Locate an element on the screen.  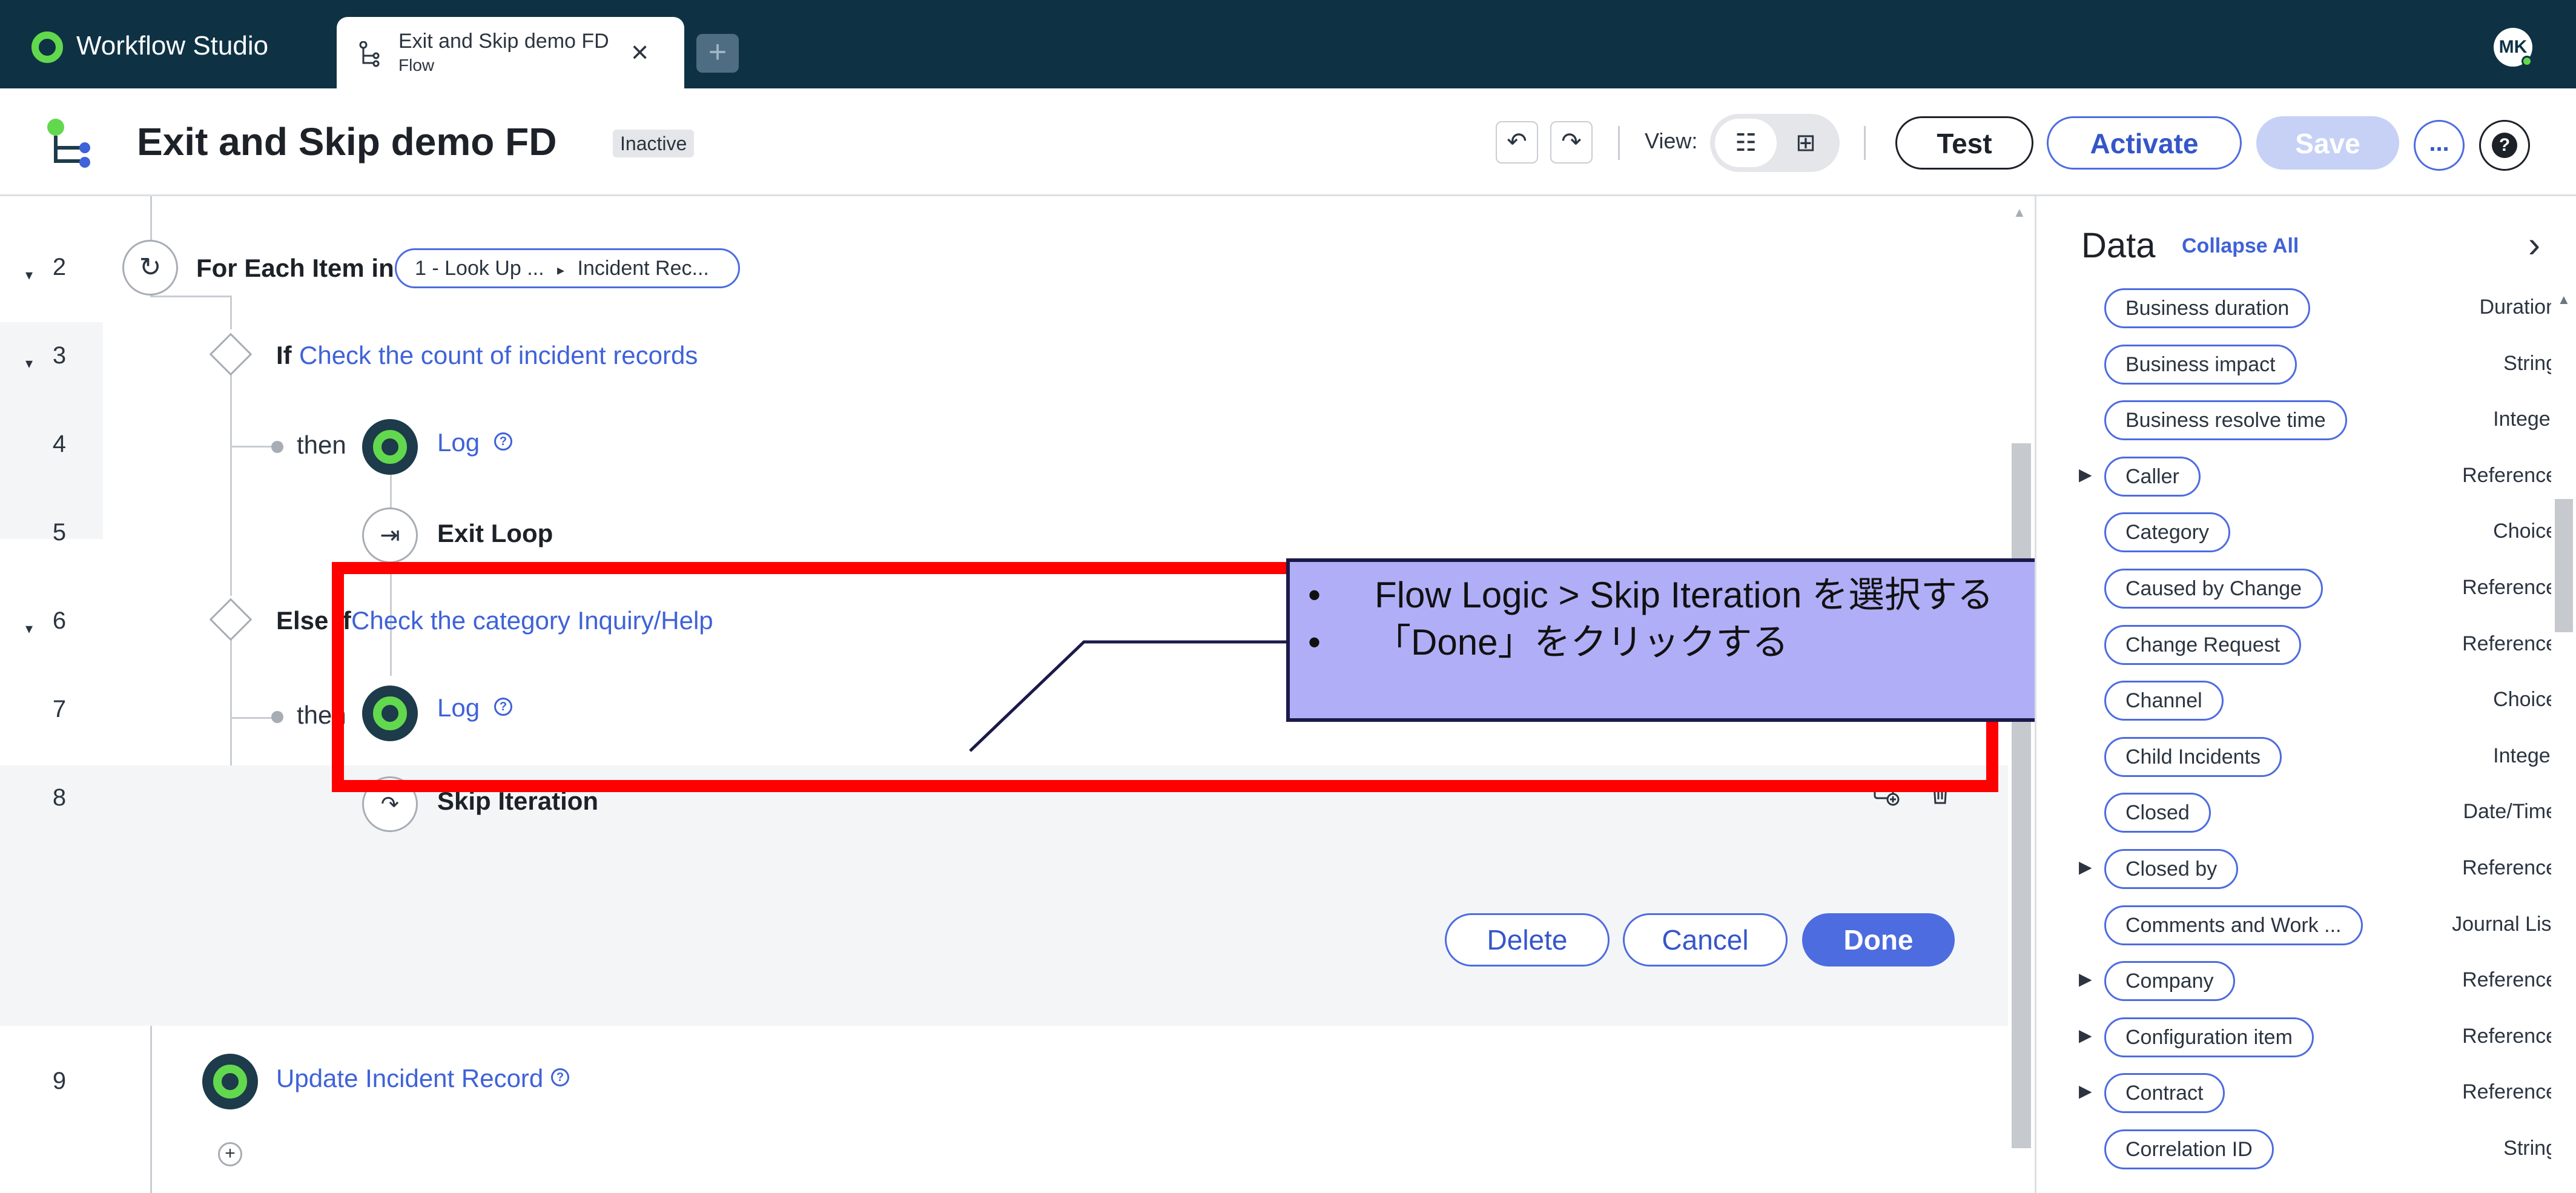
data-field-row: Business duration Duration is located at coordinates (2296, 307).